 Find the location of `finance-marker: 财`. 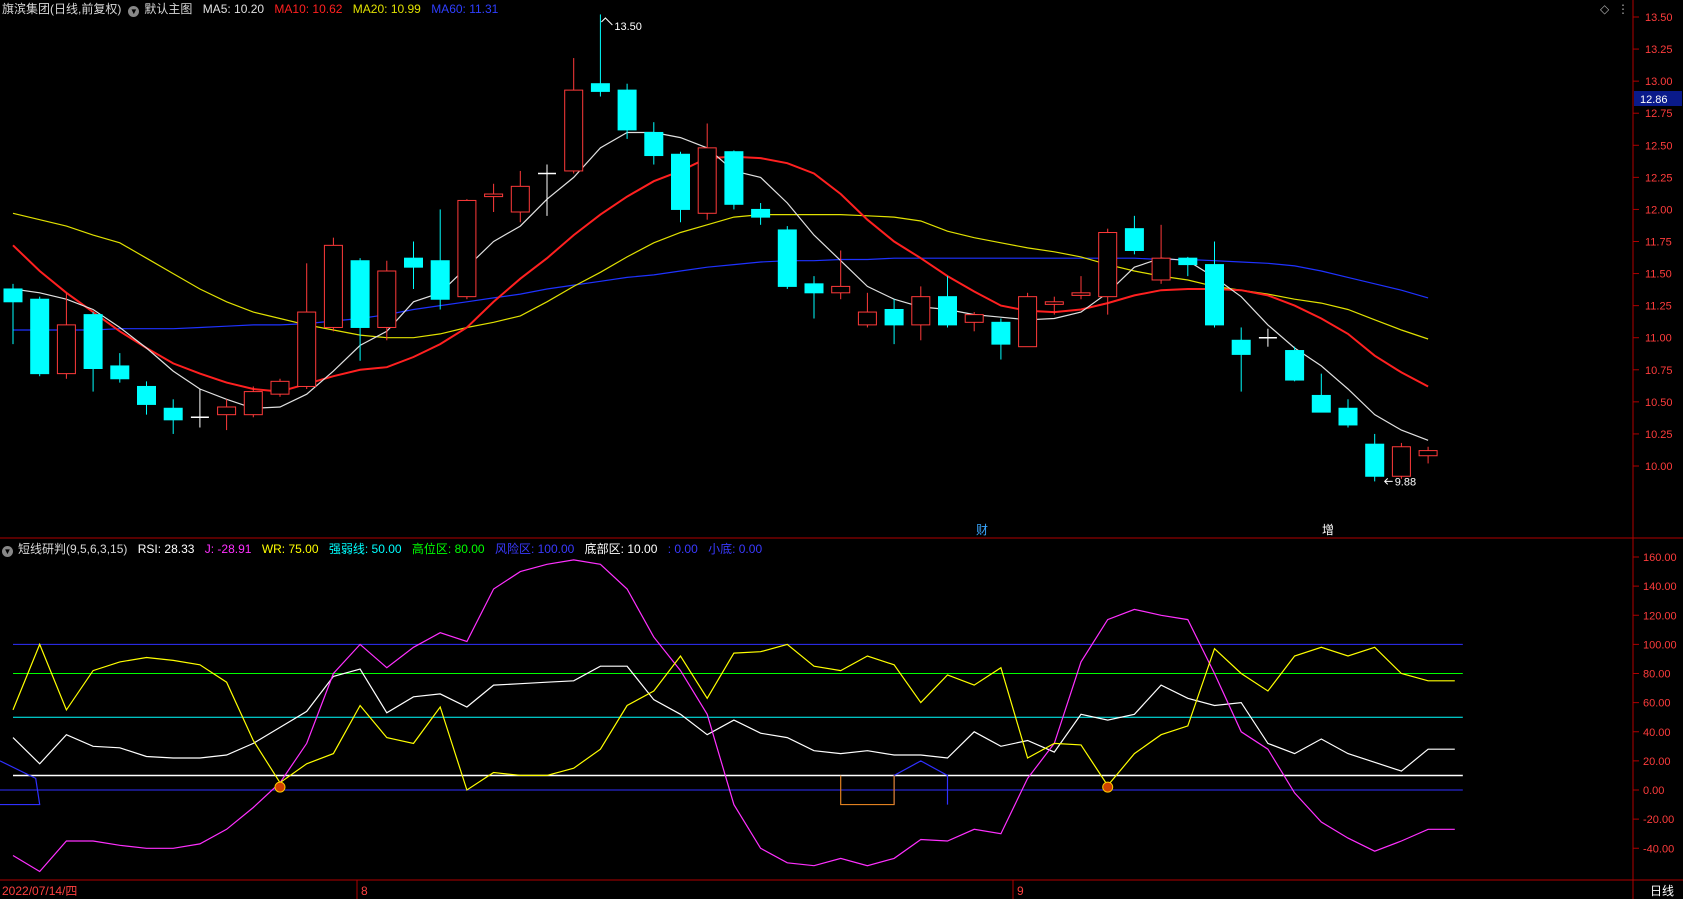

finance-marker: 财 is located at coordinates (982, 530).